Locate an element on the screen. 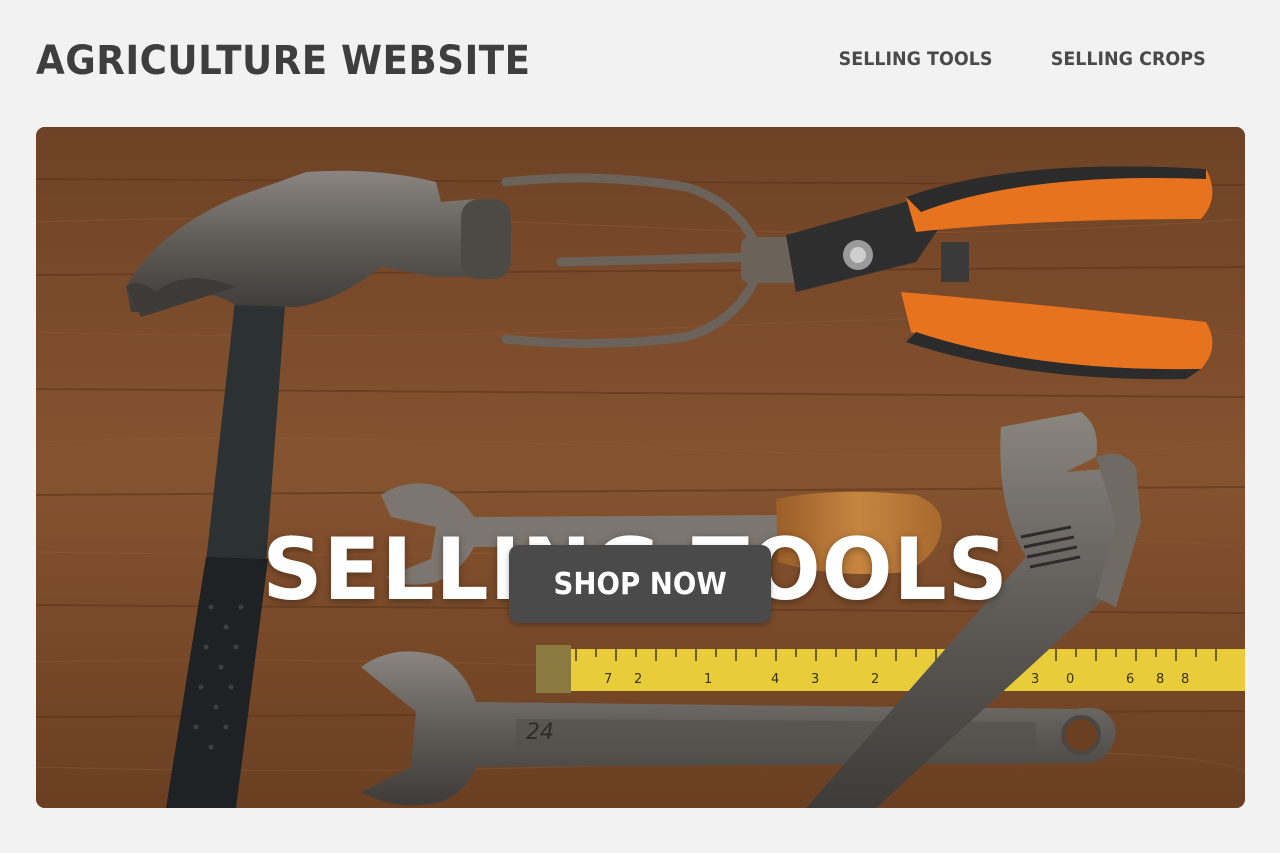  nav-link-selling-tools: SELLING TOOLS is located at coordinates (916, 59).